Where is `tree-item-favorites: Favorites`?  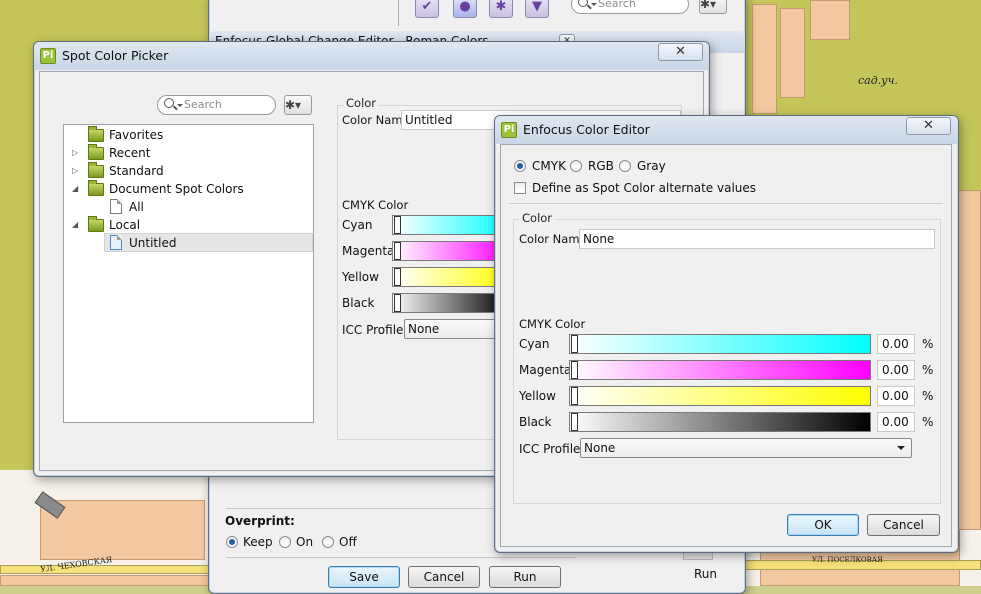
tree-item-favorites: Favorites is located at coordinates (196, 135).